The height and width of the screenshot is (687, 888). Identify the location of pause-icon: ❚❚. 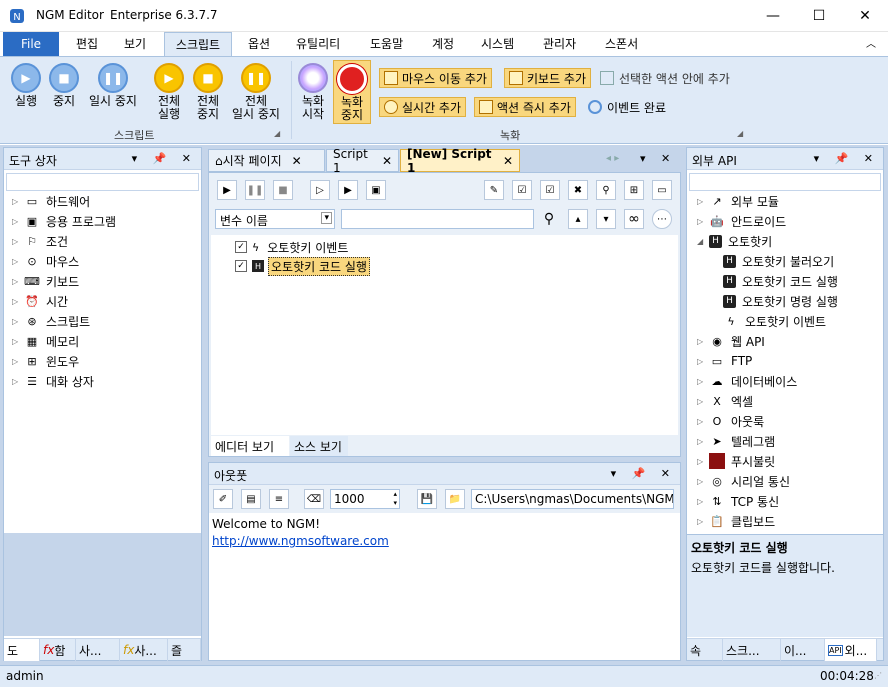
(255, 190).